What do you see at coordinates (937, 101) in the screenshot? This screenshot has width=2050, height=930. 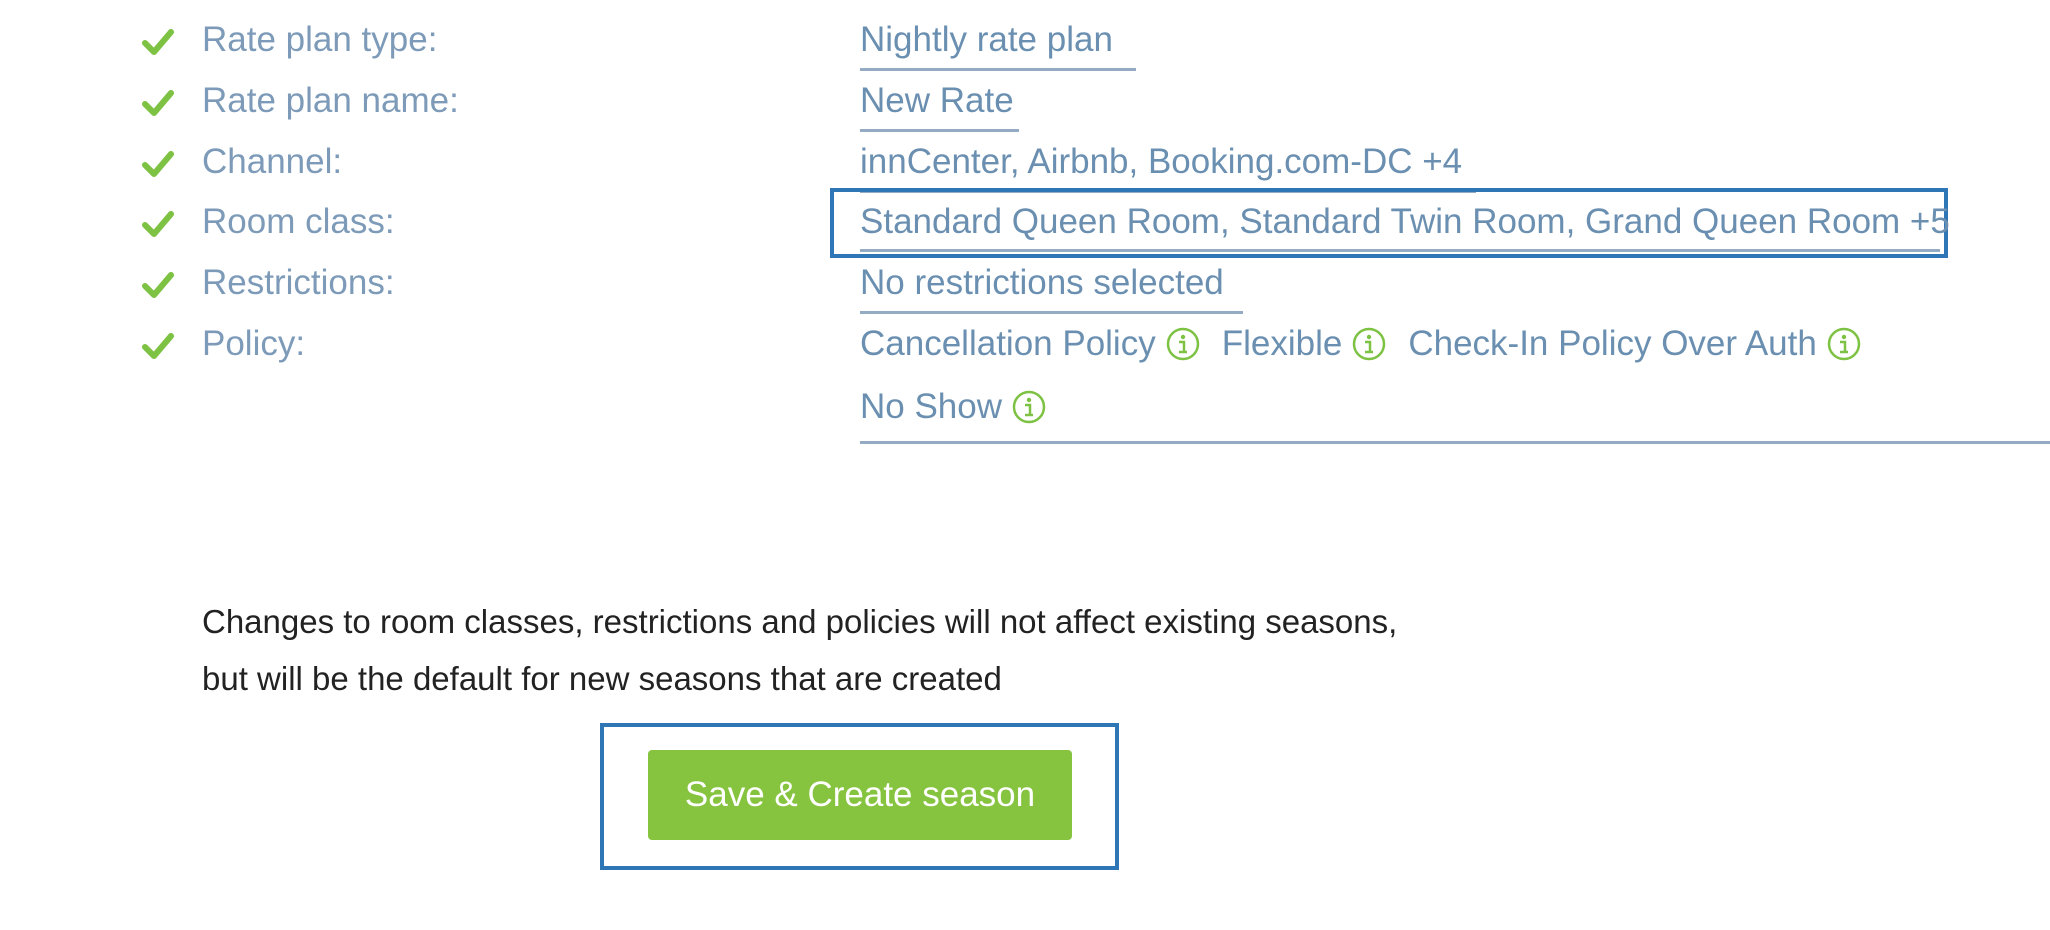 I see `rate-plan-name-value: New Rate` at bounding box center [937, 101].